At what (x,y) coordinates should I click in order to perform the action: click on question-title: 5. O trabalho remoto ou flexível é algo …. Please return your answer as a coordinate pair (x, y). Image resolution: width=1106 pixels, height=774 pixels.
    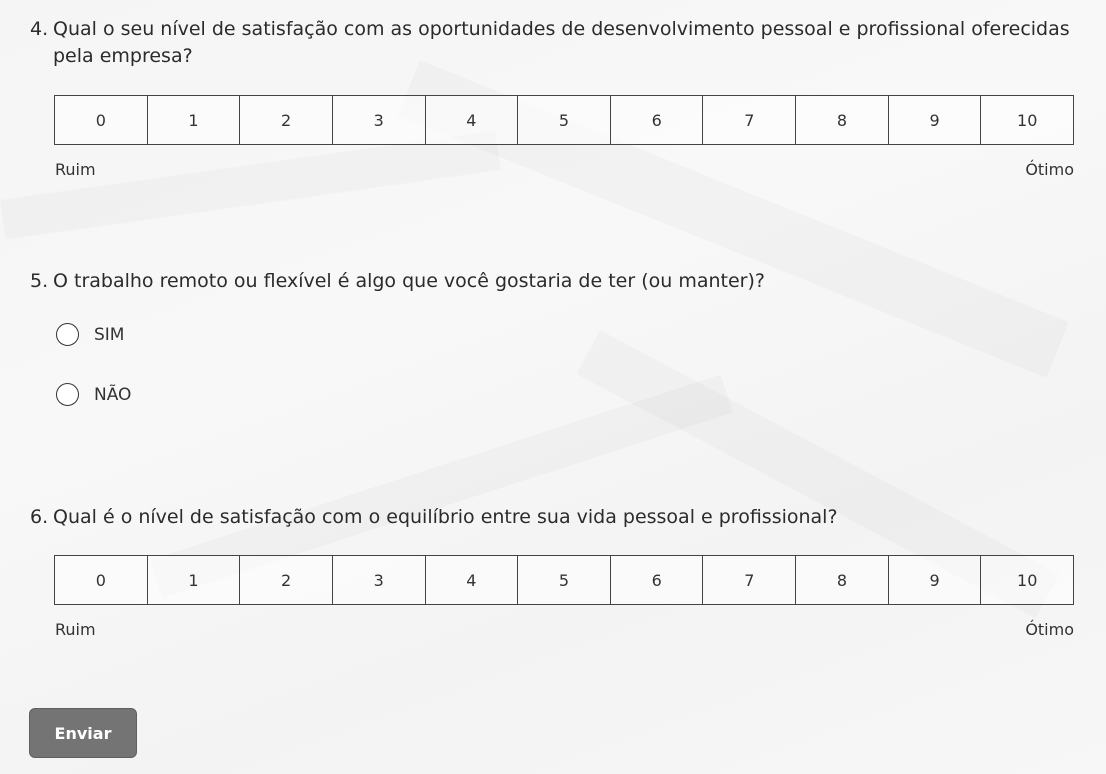
    Looking at the image, I should click on (555, 281).